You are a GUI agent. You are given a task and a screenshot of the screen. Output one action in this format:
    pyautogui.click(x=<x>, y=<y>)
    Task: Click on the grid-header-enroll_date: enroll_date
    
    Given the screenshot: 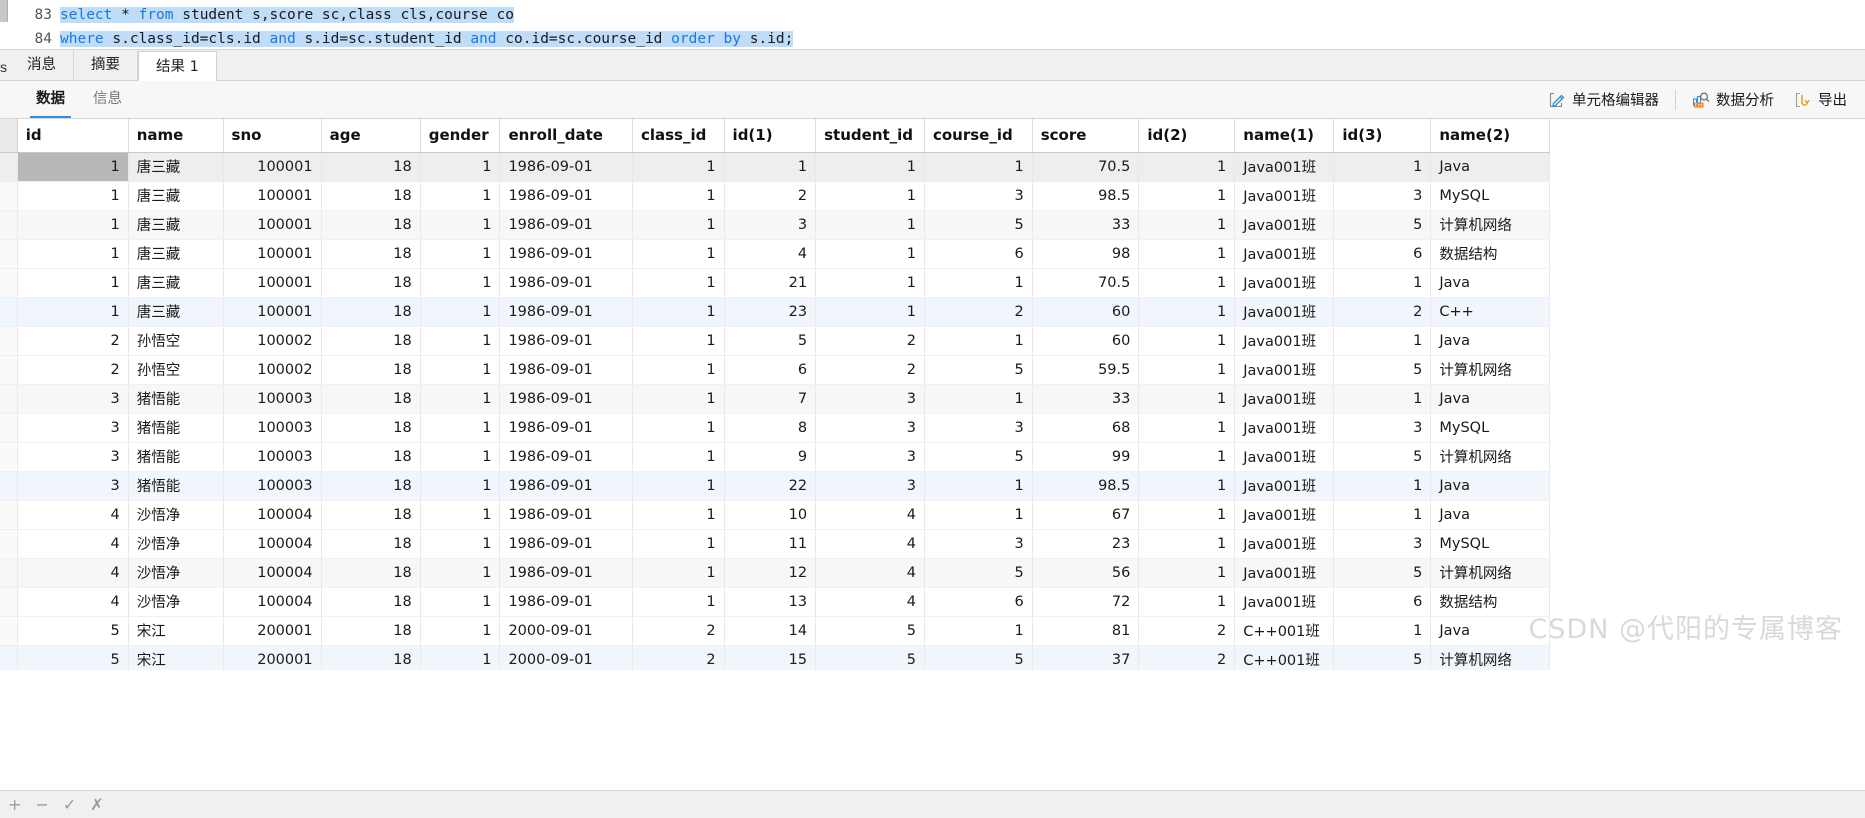 What is the action you would take?
    pyautogui.click(x=566, y=136)
    